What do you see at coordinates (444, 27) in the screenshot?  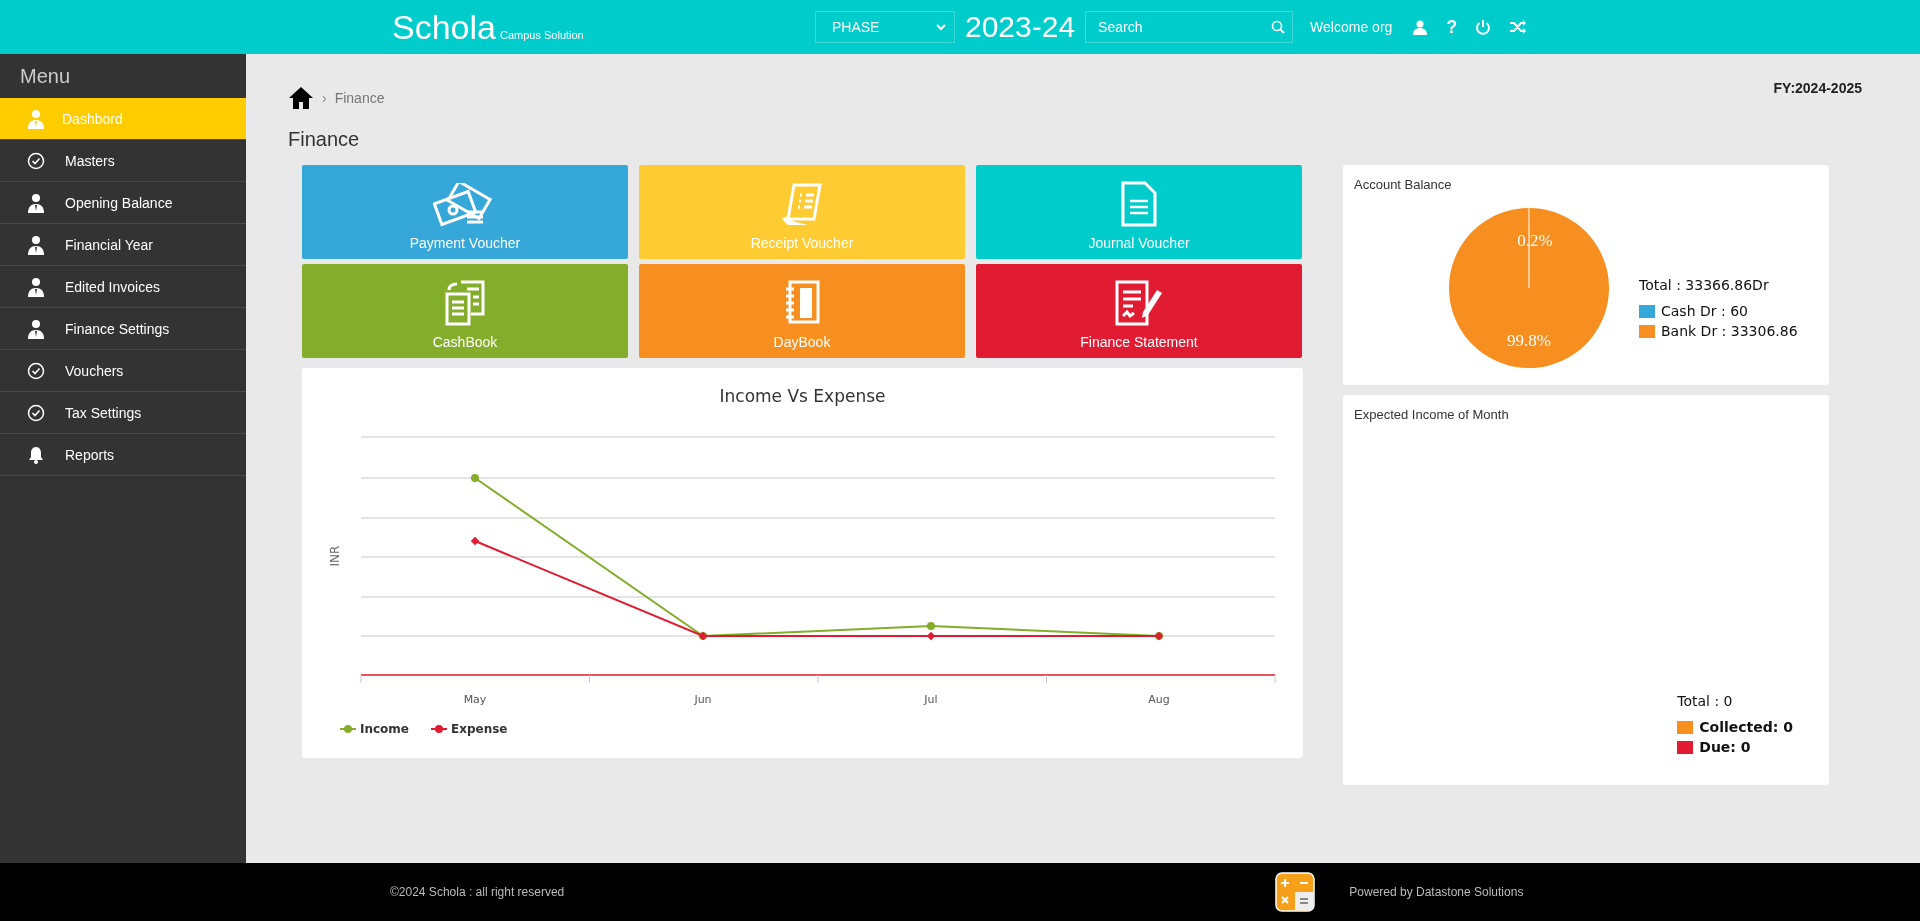 I see `logo-text: Schola` at bounding box center [444, 27].